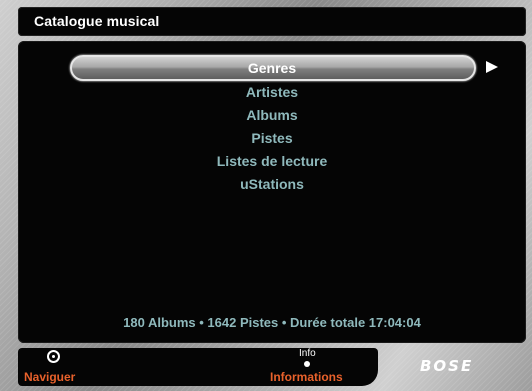  I want to click on navigate-pad-icon, so click(53, 356).